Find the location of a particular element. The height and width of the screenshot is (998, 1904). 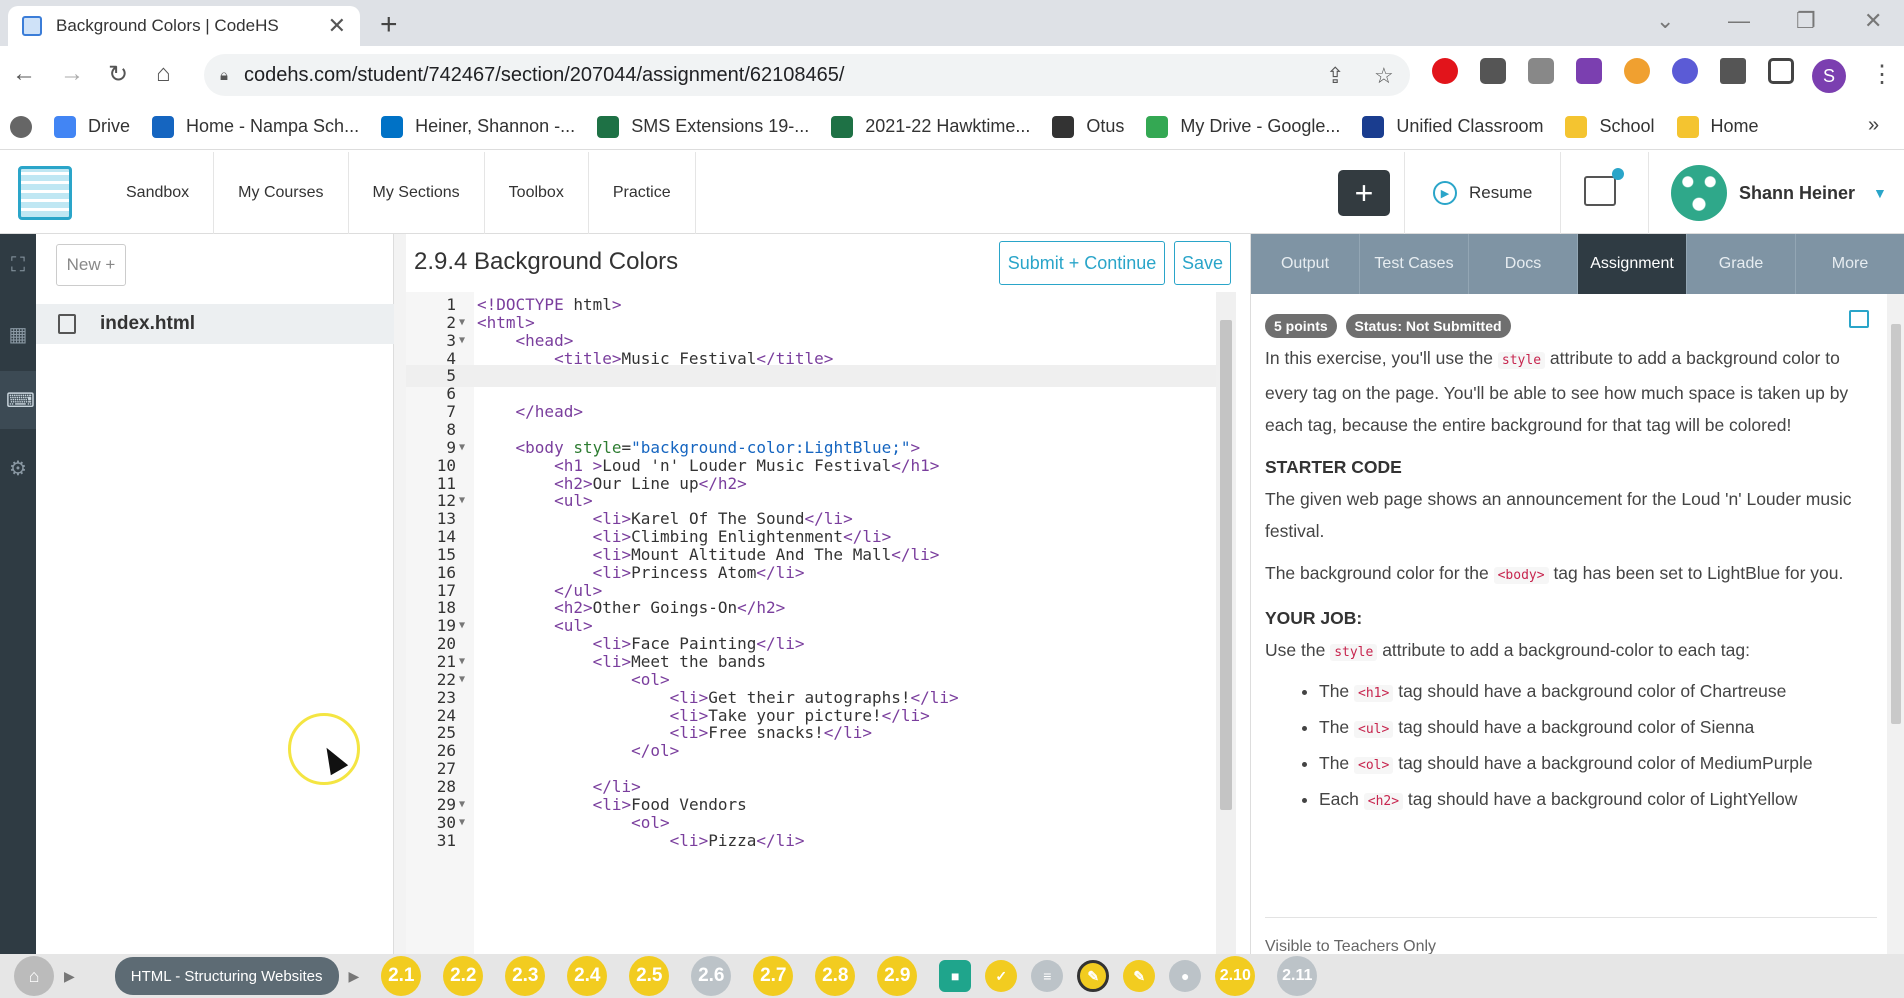

lesson-2-8: 2.8 is located at coordinates (835, 976).